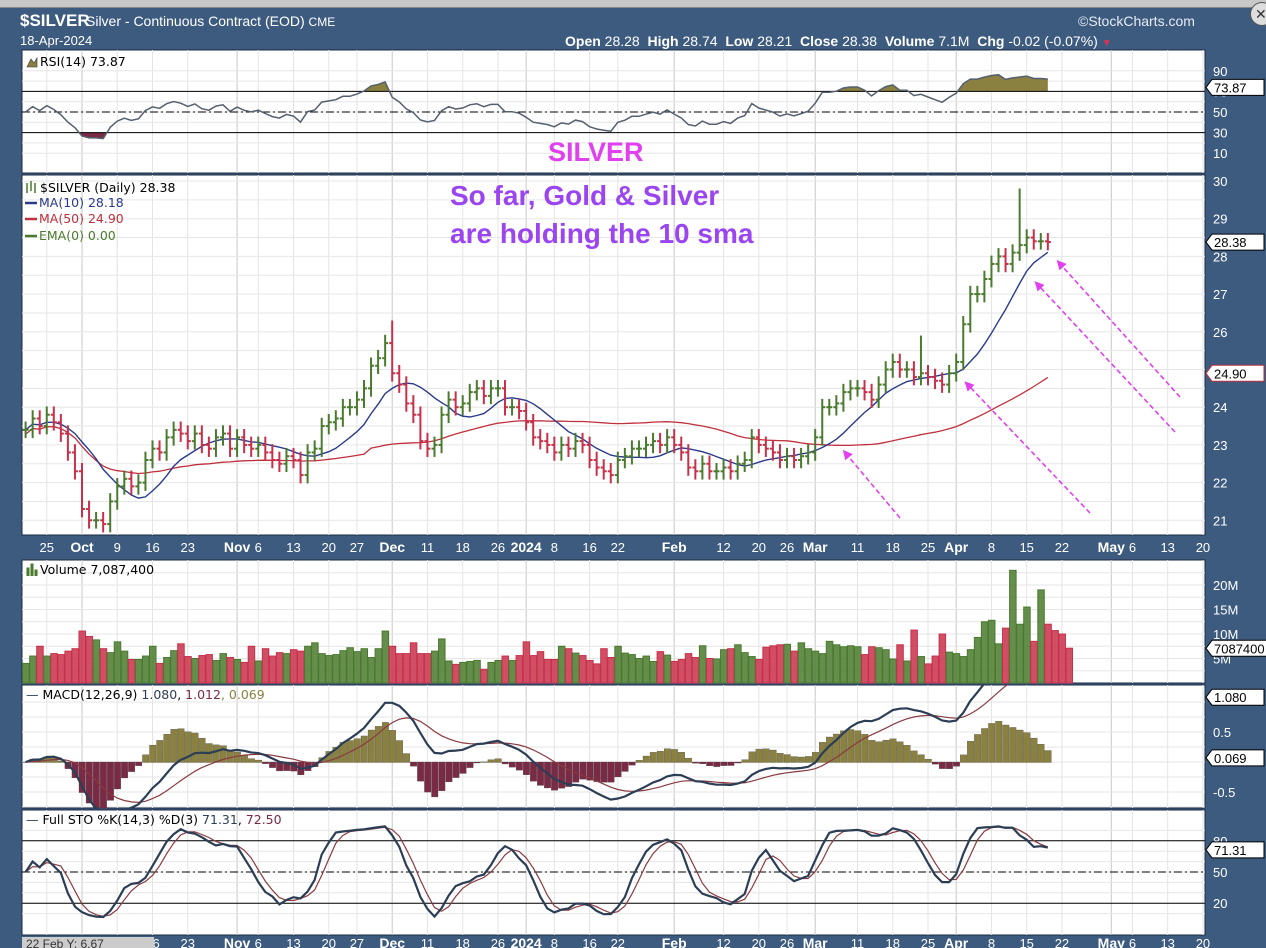 This screenshot has height=948, width=1266. What do you see at coordinates (83, 61) in the screenshot?
I see `rsi-legend: RSI(14) 73.87` at bounding box center [83, 61].